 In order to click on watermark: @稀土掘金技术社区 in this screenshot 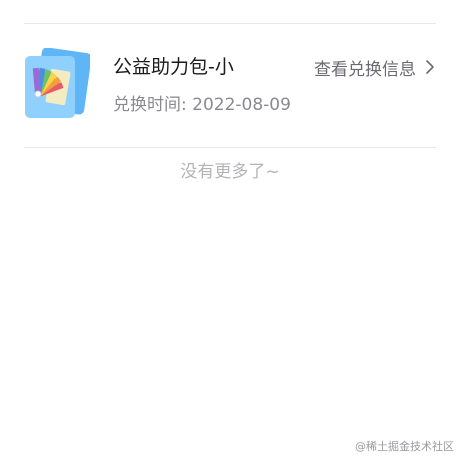, I will do `click(404, 446)`.